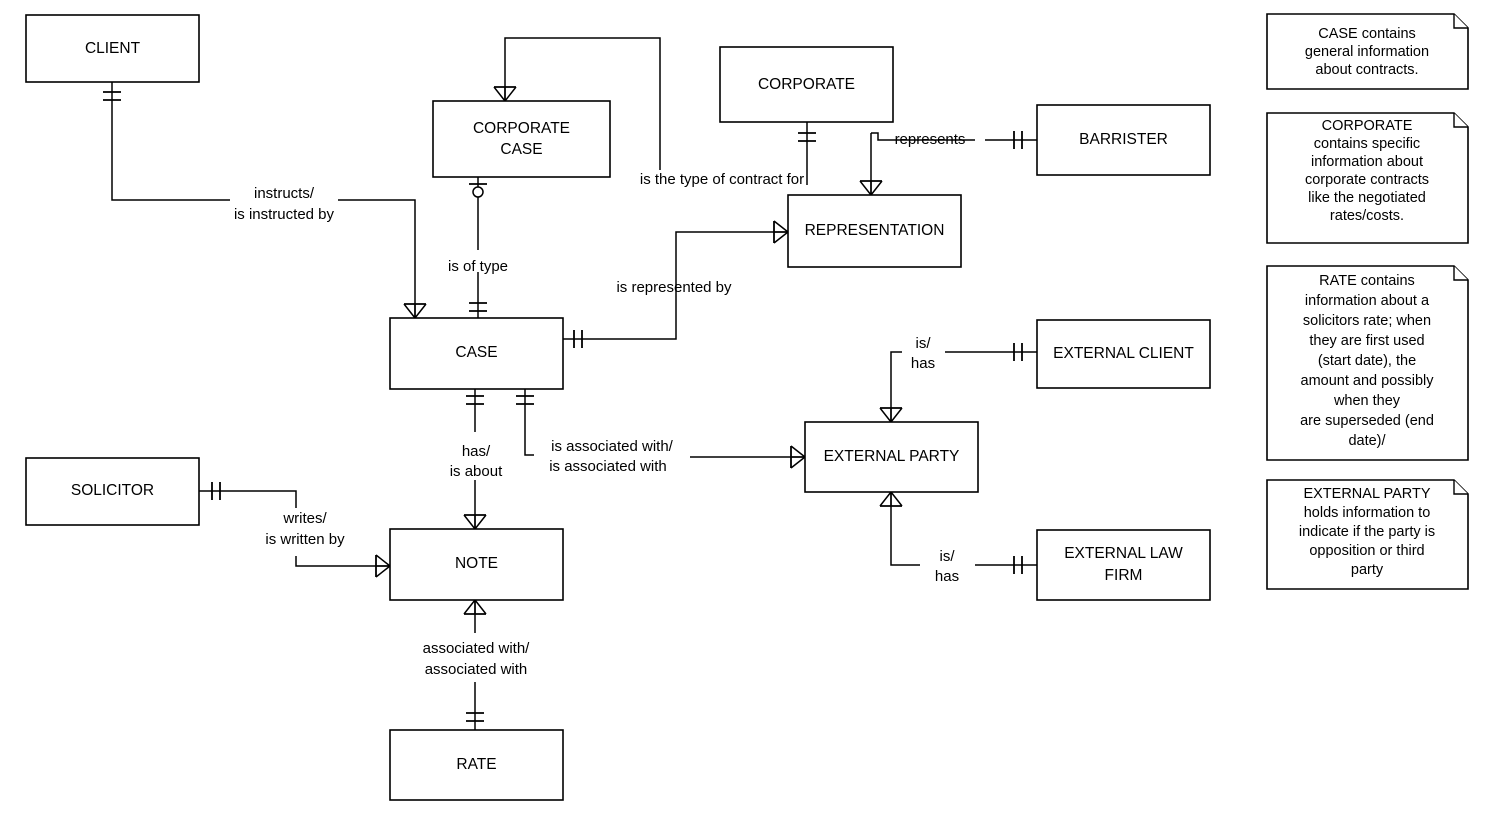  I want to click on rel-note-rate-line1: associated with/, so click(477, 648).